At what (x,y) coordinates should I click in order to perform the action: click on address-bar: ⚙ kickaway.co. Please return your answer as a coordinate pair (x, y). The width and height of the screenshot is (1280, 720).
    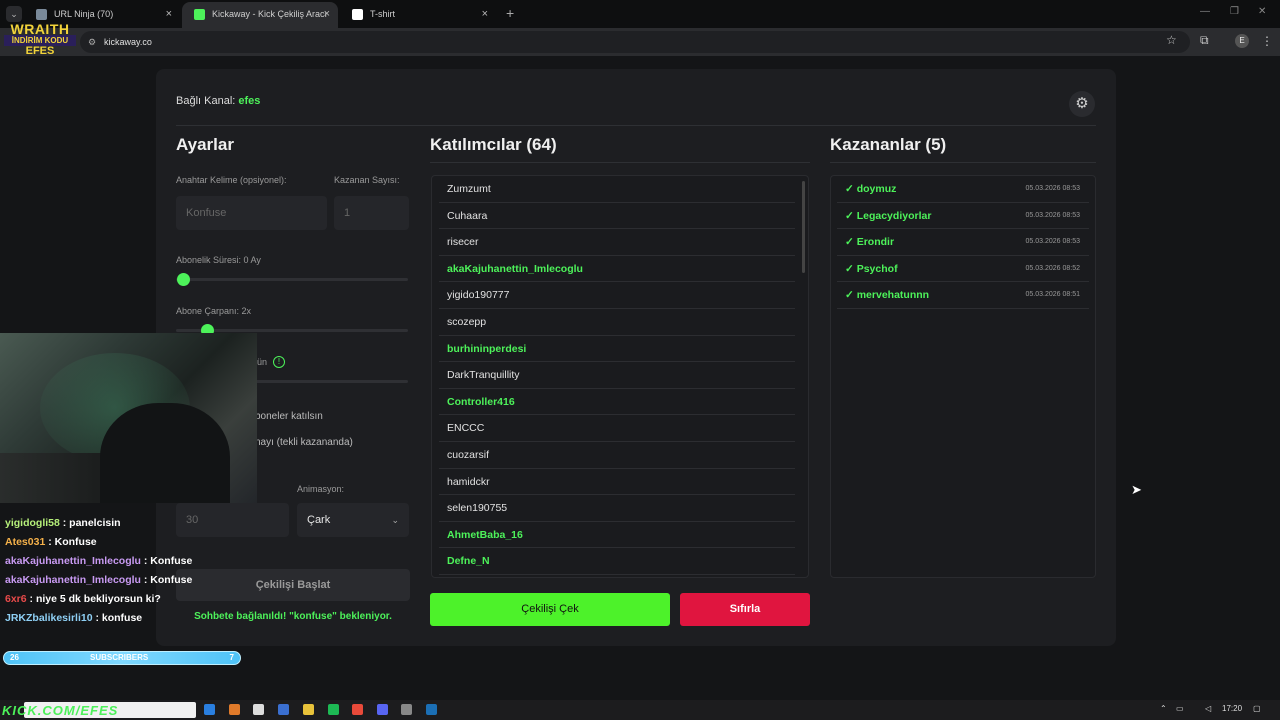
    Looking at the image, I should click on (635, 42).